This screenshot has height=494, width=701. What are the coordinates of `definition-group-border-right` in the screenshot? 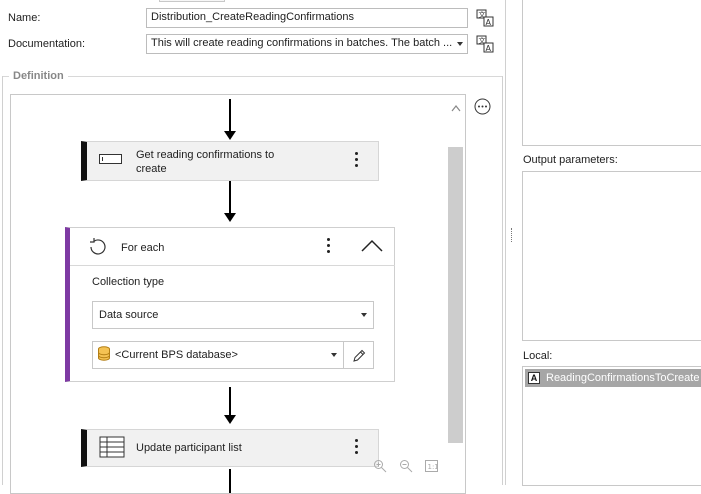 It's located at (502, 280).